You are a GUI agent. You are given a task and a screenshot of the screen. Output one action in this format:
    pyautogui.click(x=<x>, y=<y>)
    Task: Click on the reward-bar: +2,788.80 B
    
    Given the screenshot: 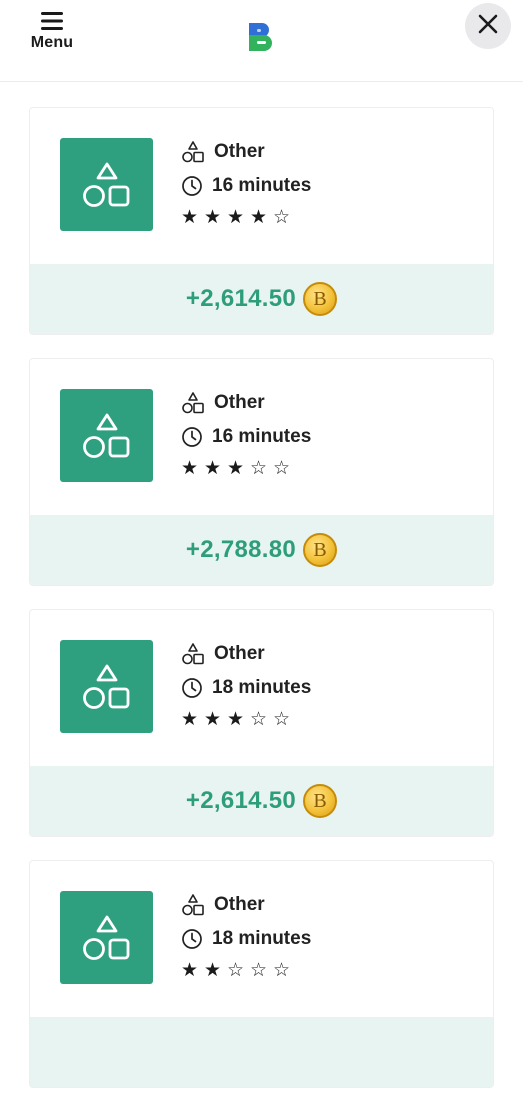 What is the action you would take?
    pyautogui.click(x=261, y=550)
    